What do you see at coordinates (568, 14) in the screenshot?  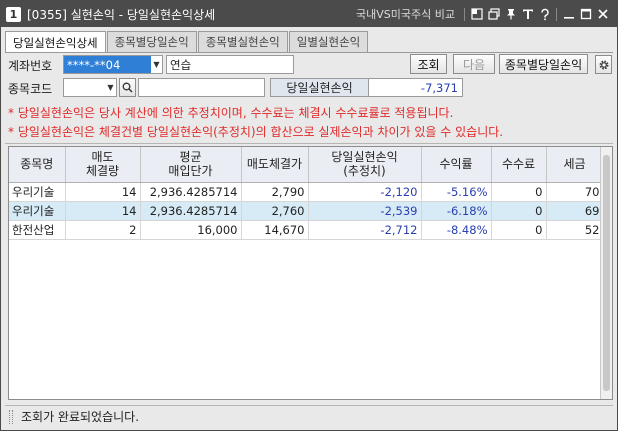 I see `minimize-icon` at bounding box center [568, 14].